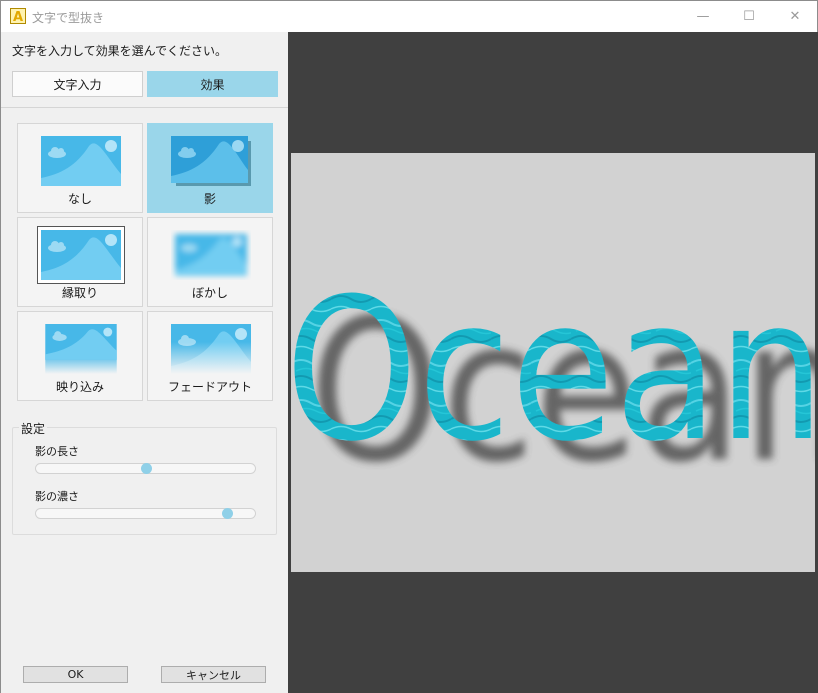 This screenshot has width=818, height=693. What do you see at coordinates (212, 84) in the screenshot?
I see `tab-effect: 効果` at bounding box center [212, 84].